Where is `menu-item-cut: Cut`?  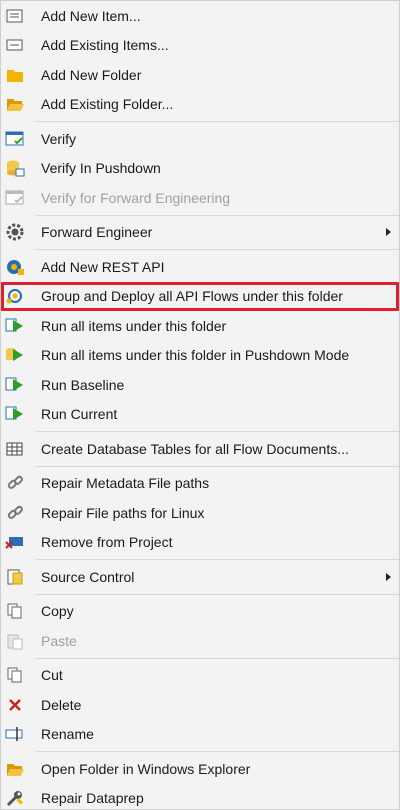 menu-item-cut: Cut is located at coordinates (200, 676).